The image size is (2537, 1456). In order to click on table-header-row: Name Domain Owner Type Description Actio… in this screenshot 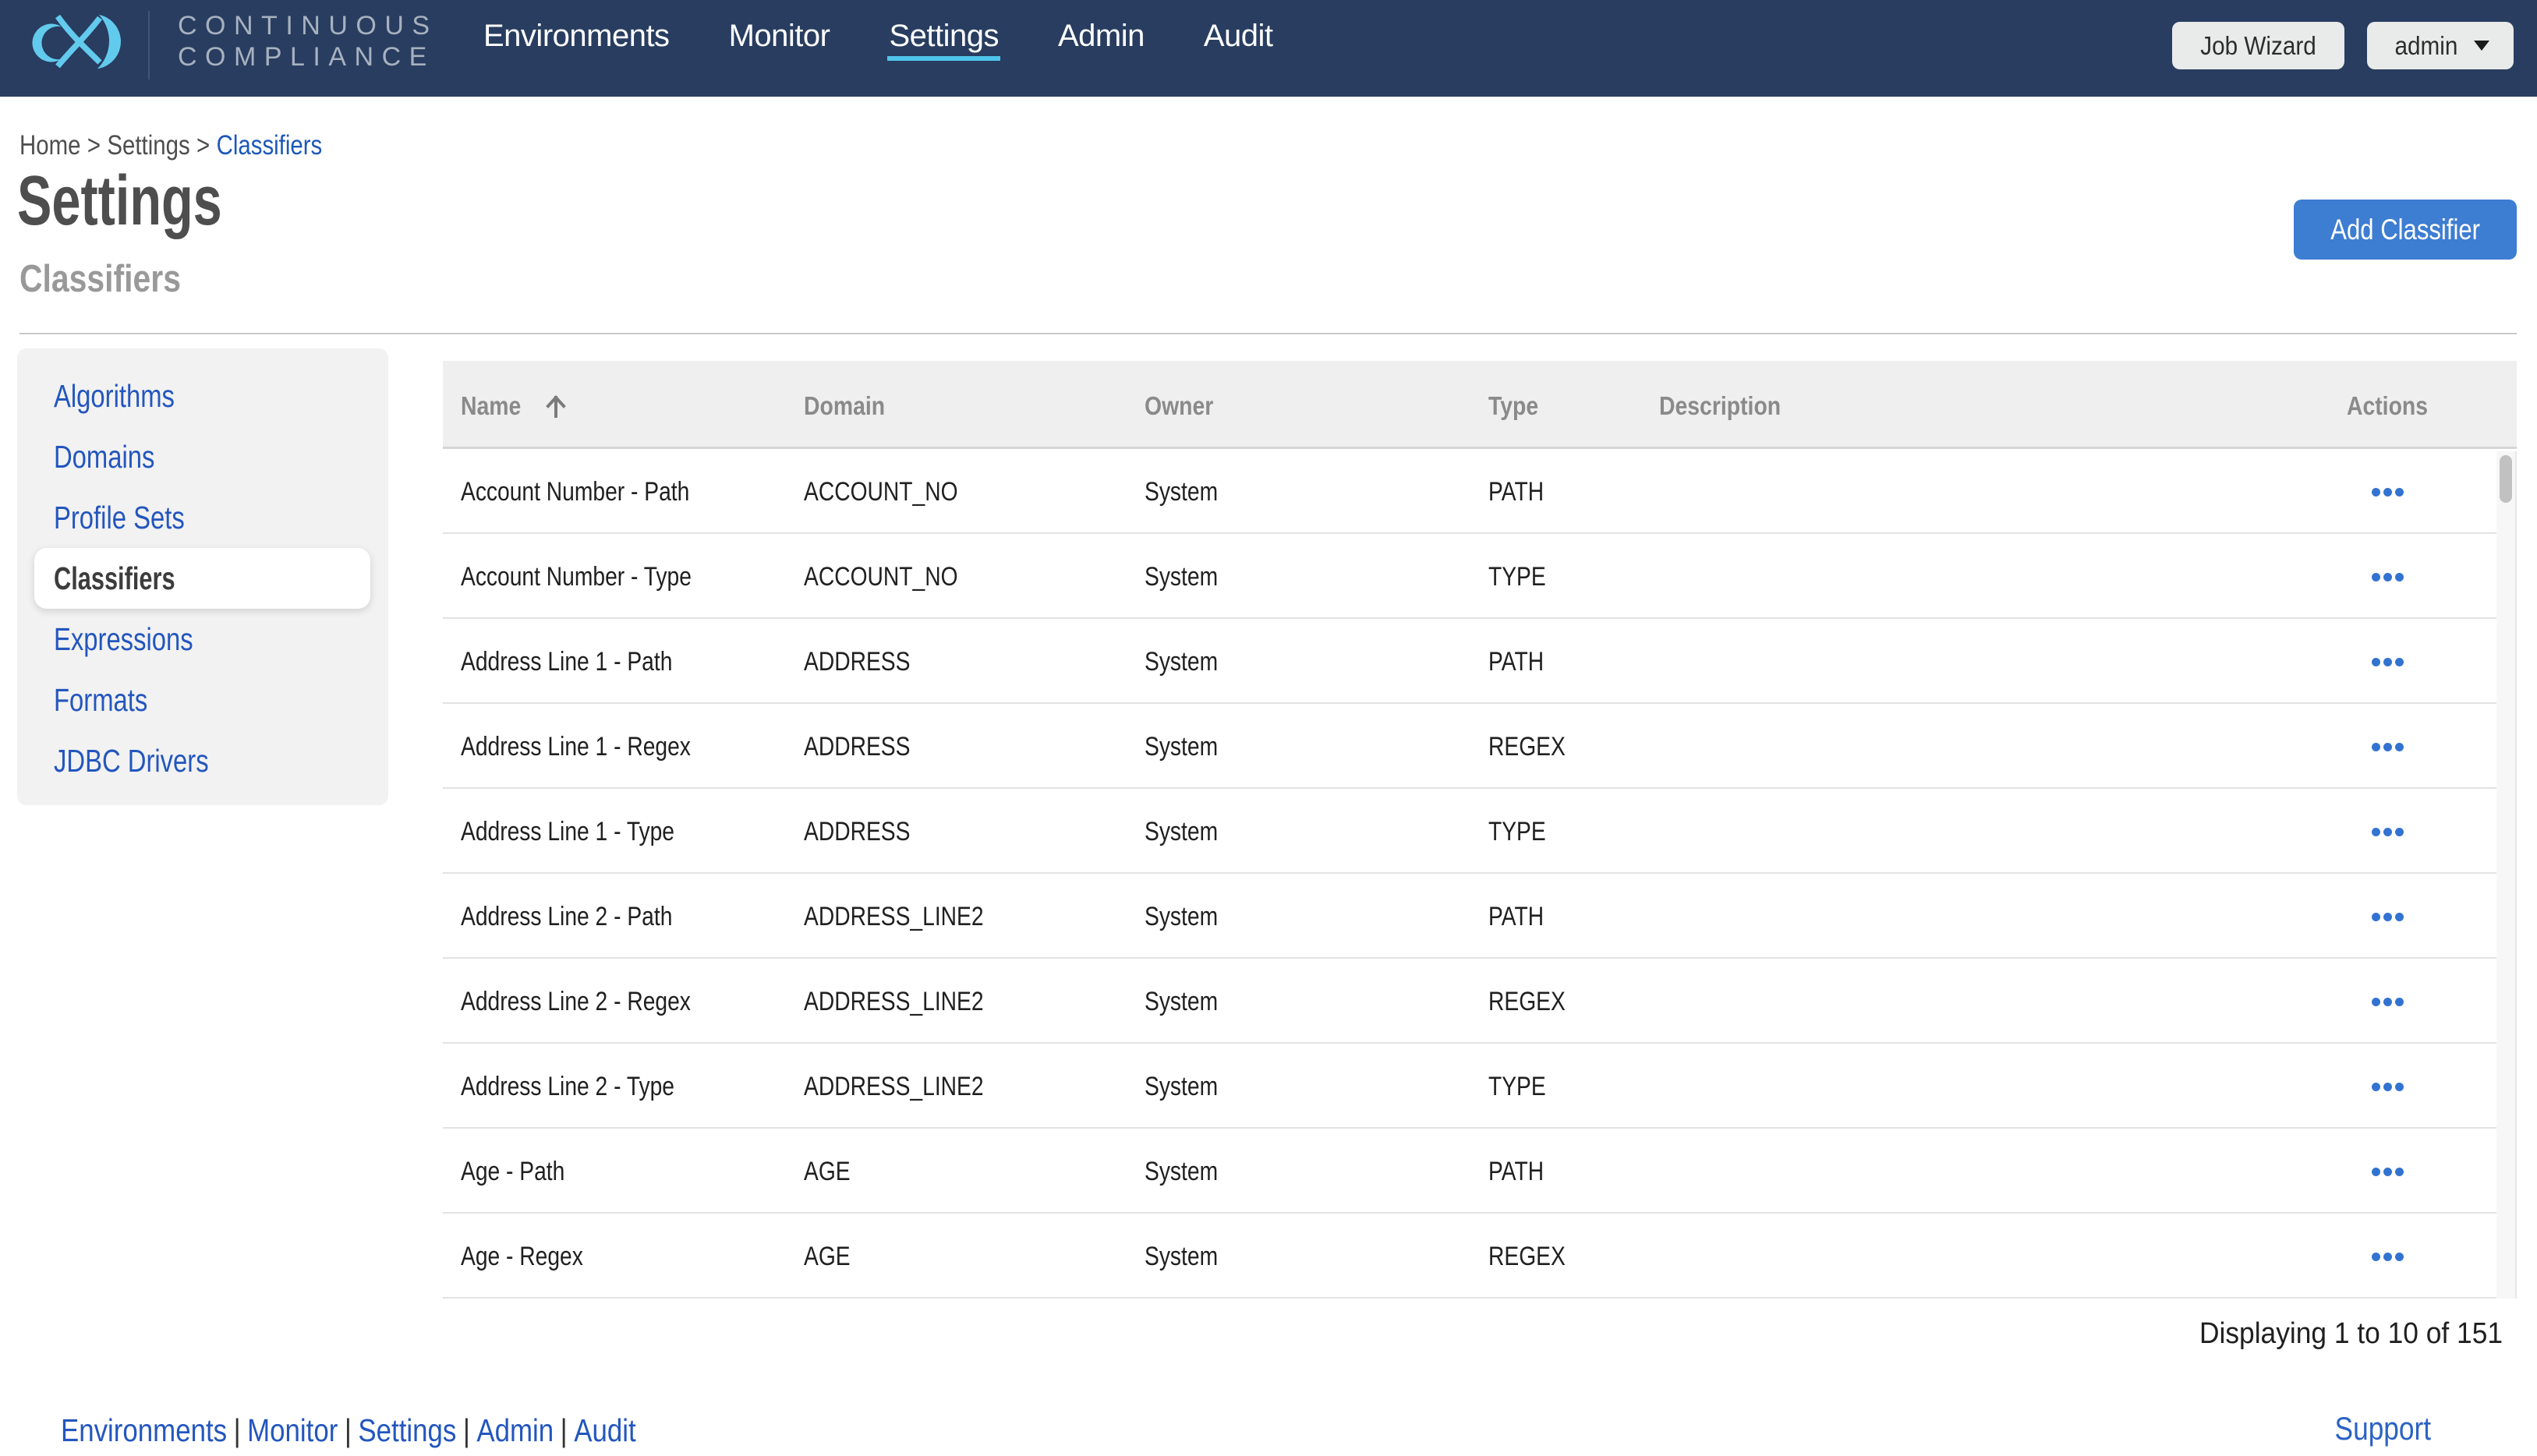, I will do `click(1480, 405)`.